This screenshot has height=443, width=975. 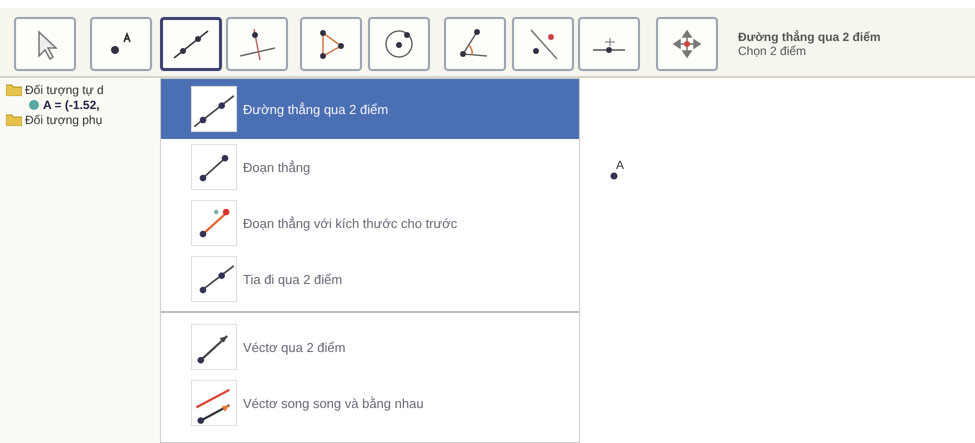 I want to click on line-tool-button, so click(x=191, y=44).